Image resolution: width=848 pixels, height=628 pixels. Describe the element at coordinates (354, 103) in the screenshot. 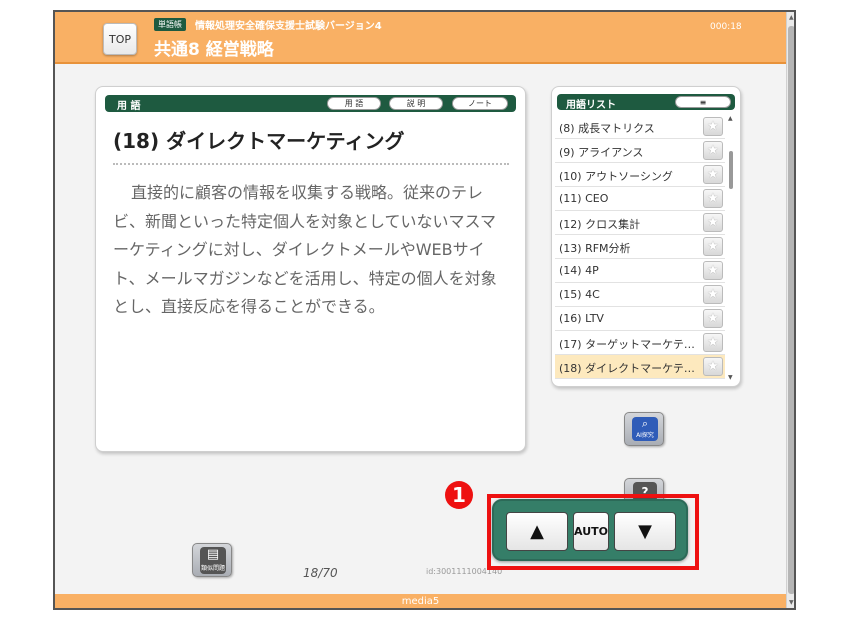

I see `term-tab-button: 用 語` at that location.